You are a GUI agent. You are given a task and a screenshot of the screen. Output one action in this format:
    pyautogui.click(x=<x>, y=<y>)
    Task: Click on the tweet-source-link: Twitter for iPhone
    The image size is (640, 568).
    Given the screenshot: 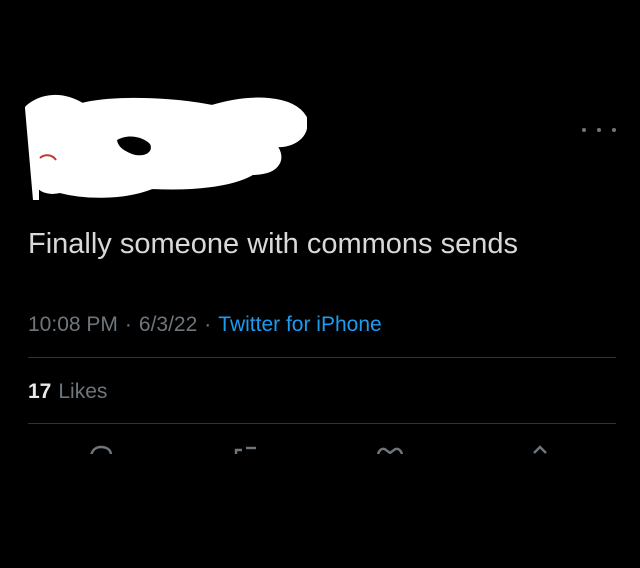 What is the action you would take?
    pyautogui.click(x=299, y=325)
    